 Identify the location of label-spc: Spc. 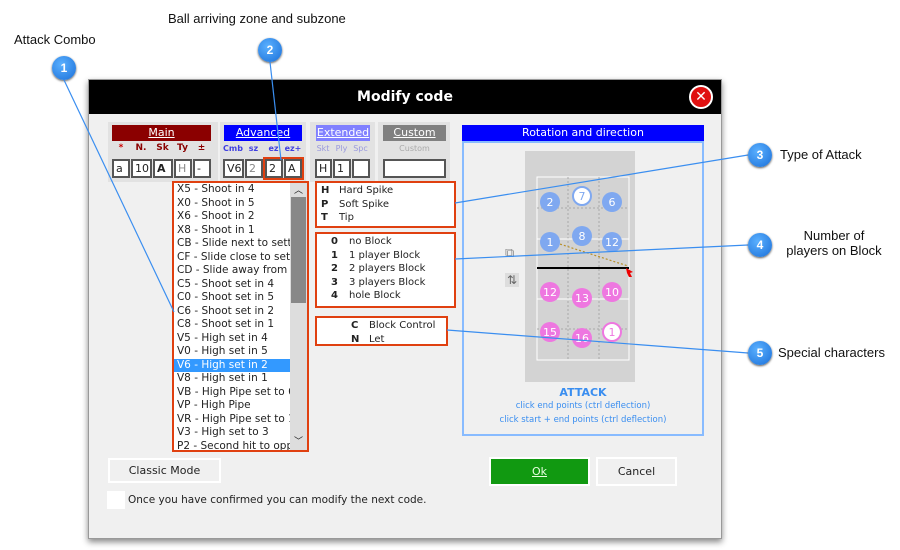
(360, 148).